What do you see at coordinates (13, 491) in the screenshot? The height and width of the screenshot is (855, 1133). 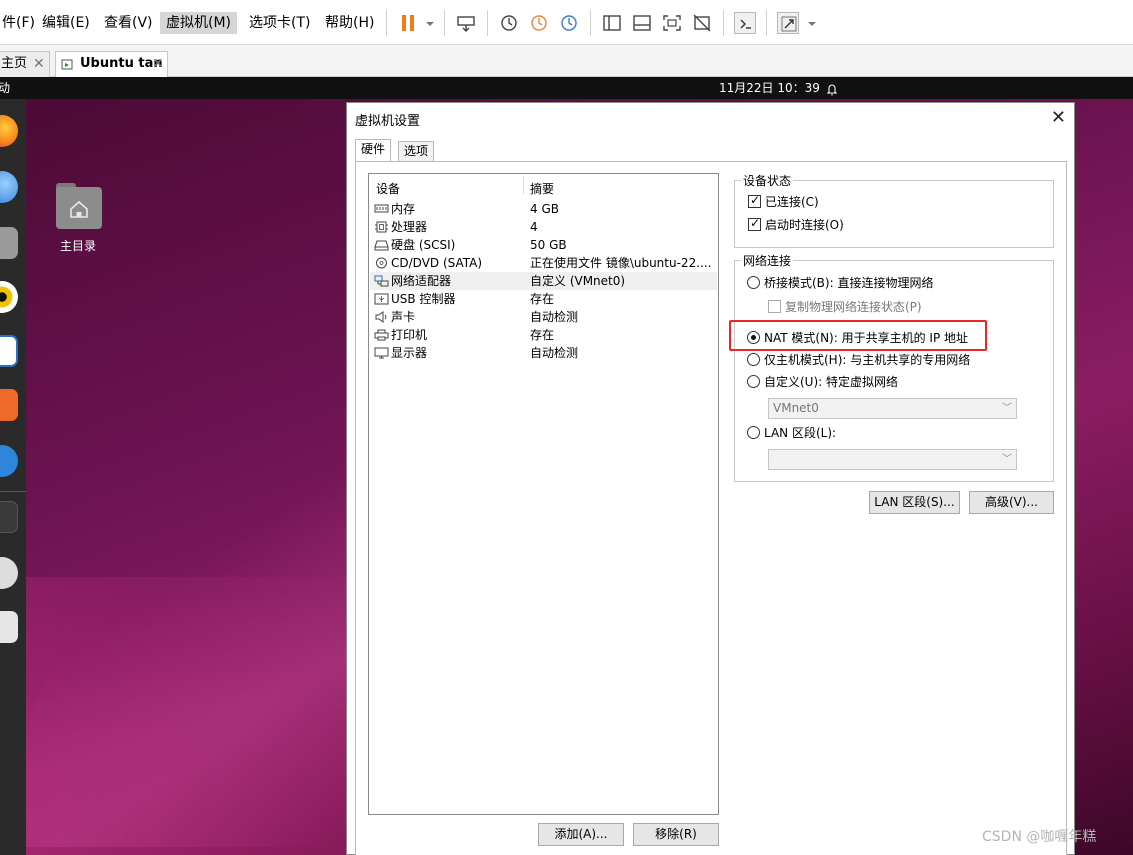 I see `dock-separator` at bounding box center [13, 491].